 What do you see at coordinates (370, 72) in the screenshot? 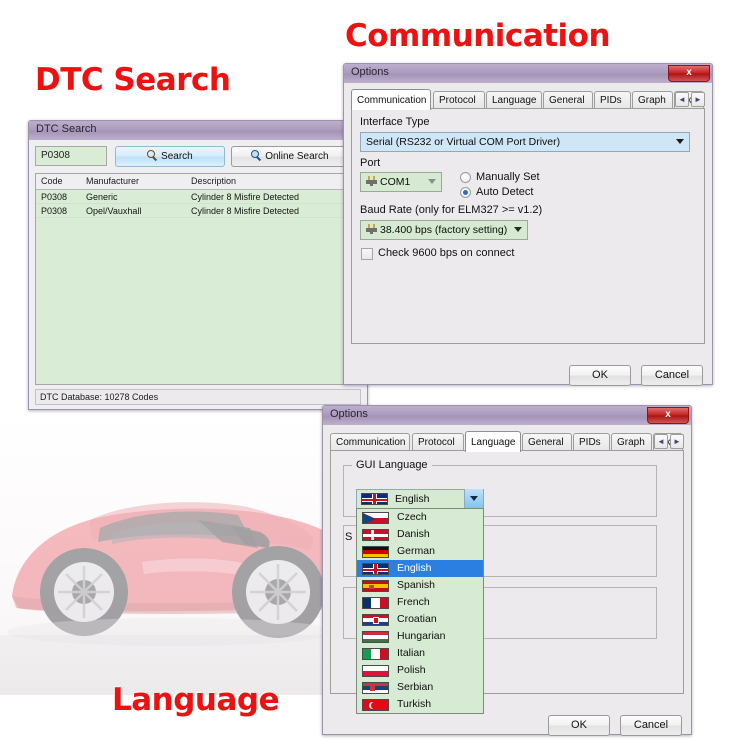
I see `options-title-1: Options` at bounding box center [370, 72].